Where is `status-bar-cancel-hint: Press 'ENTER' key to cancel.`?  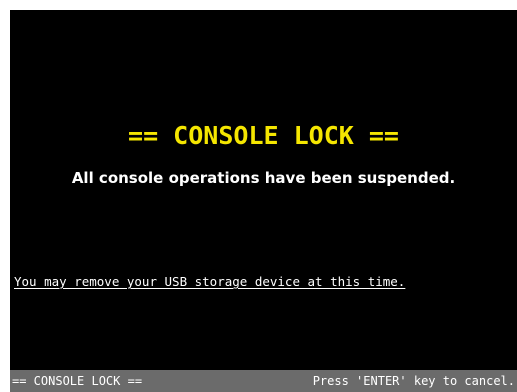 status-bar-cancel-hint: Press 'ENTER' key to cancel. is located at coordinates (413, 381).